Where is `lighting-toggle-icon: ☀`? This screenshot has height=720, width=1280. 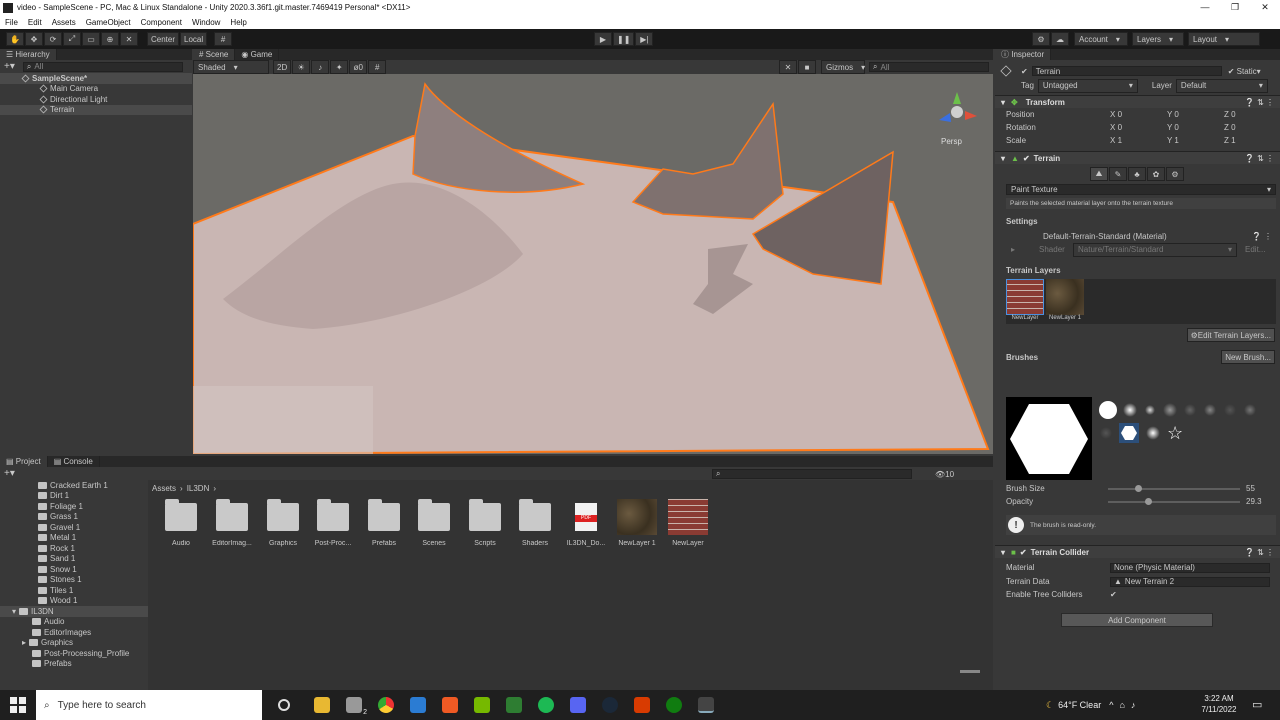 lighting-toggle-icon: ☀ is located at coordinates (301, 67).